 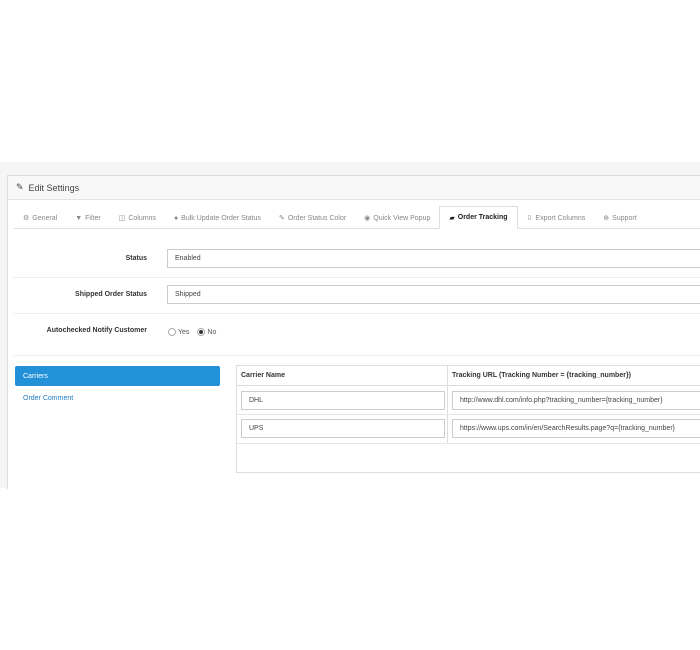 What do you see at coordinates (192, 332) in the screenshot?
I see `notify-radio-group: Yes No` at bounding box center [192, 332].